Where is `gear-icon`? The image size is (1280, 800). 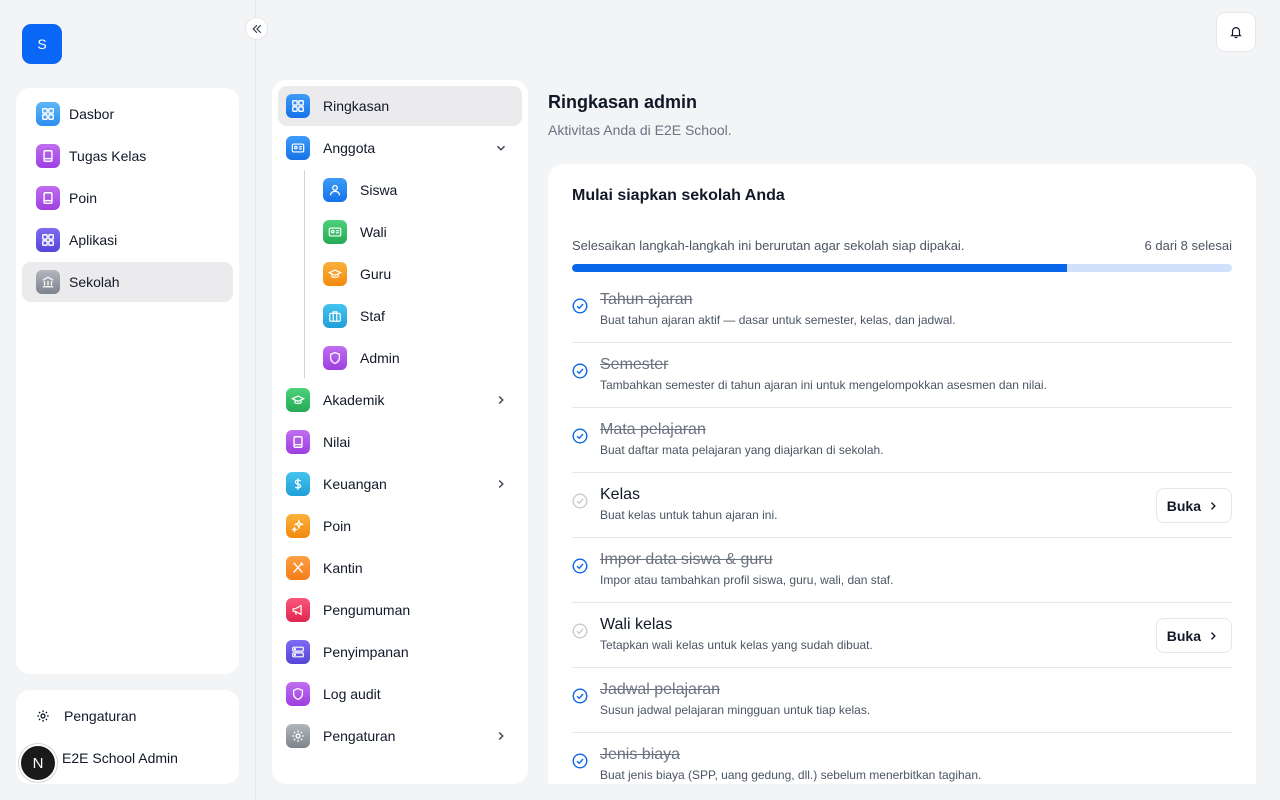 gear-icon is located at coordinates (43, 716).